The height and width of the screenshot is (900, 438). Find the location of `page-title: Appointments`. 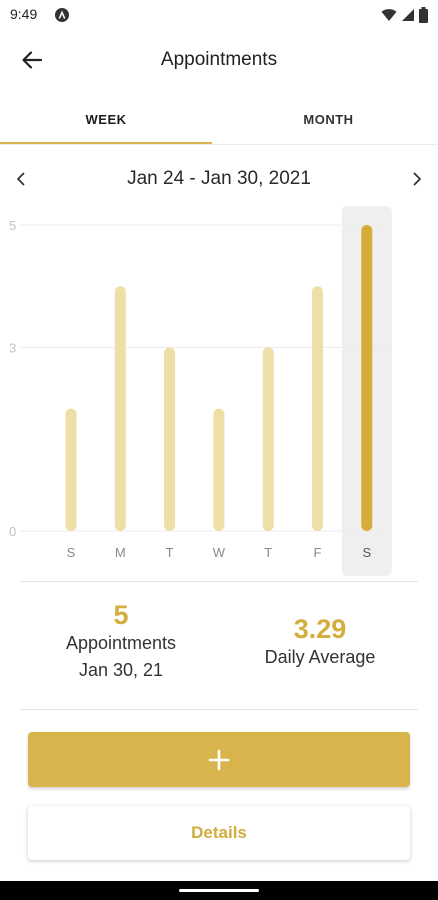

page-title: Appointments is located at coordinates (219, 59).